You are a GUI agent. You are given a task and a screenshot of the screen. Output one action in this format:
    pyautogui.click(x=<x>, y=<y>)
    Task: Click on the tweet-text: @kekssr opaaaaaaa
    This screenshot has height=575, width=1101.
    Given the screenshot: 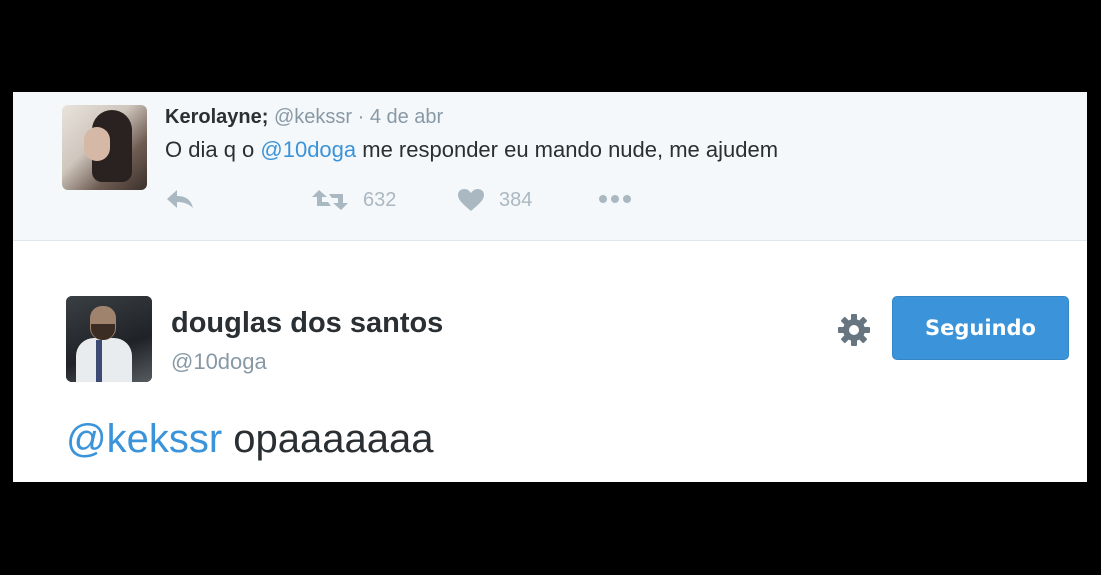 What is the action you would take?
    pyautogui.click(x=250, y=439)
    